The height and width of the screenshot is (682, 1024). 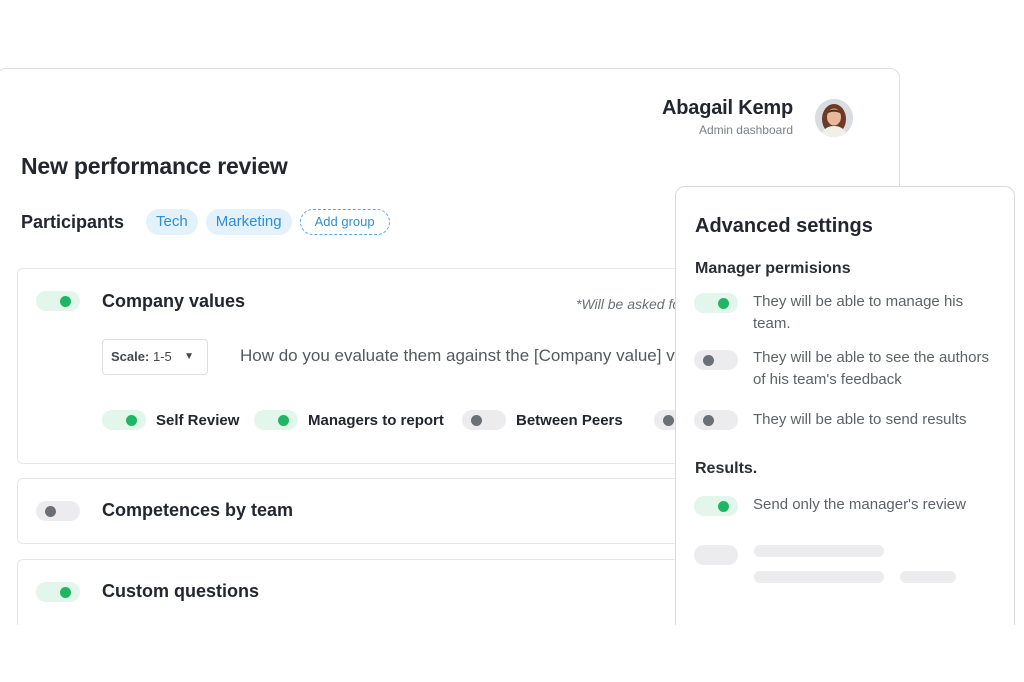 I want to click on user-name: Abagail Kemp, so click(x=727, y=108).